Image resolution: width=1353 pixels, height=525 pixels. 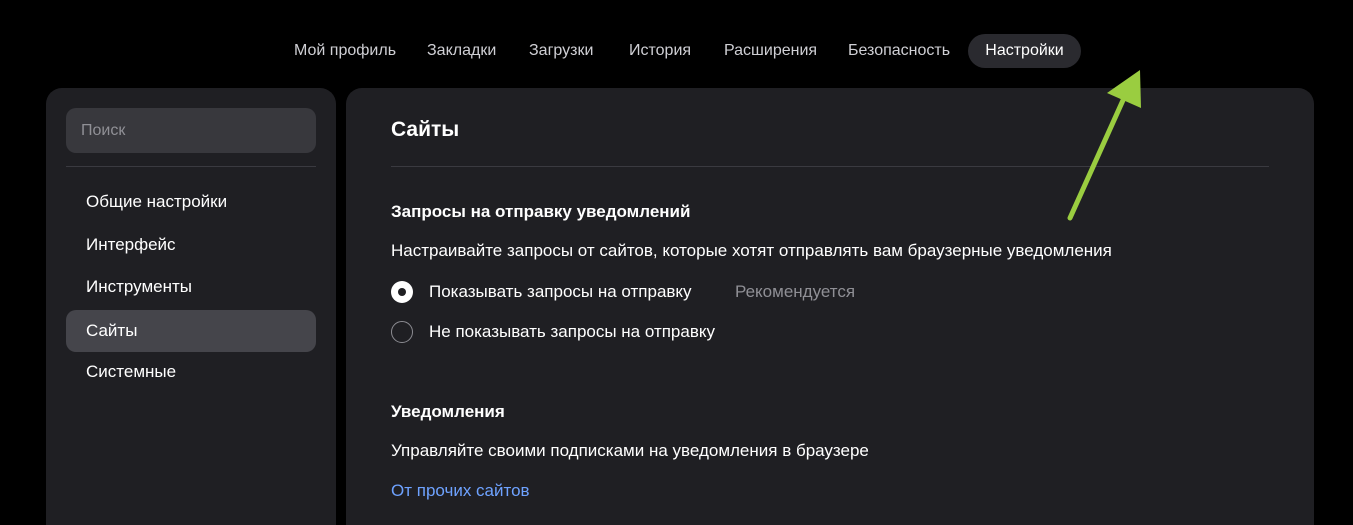 I want to click on search-input: Поиск, so click(x=191, y=130).